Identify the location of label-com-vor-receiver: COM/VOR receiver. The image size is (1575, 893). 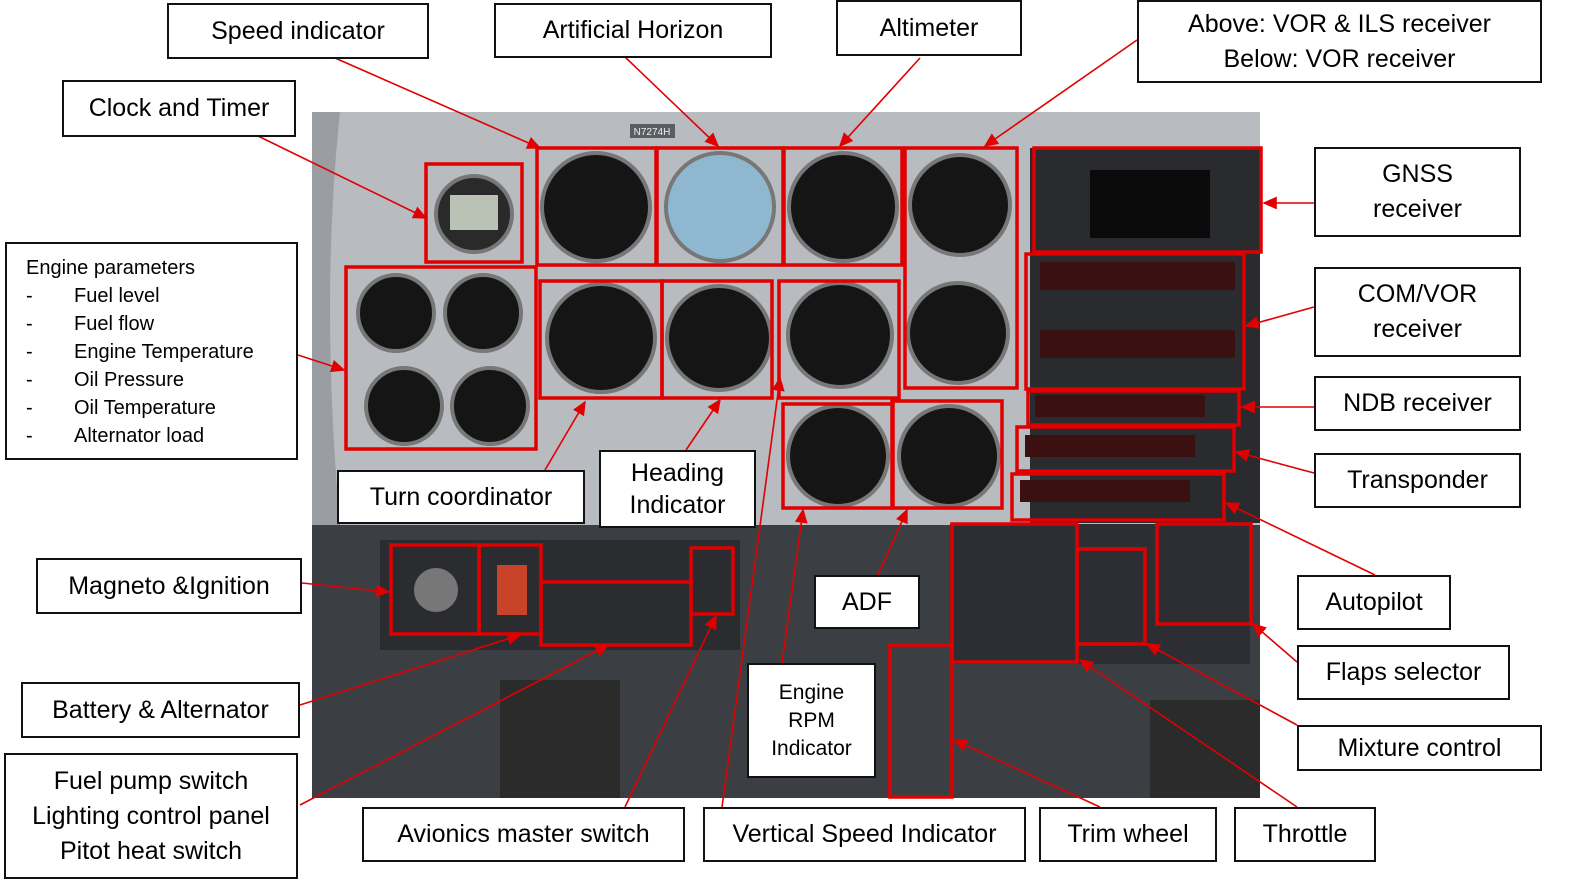
(1417, 312).